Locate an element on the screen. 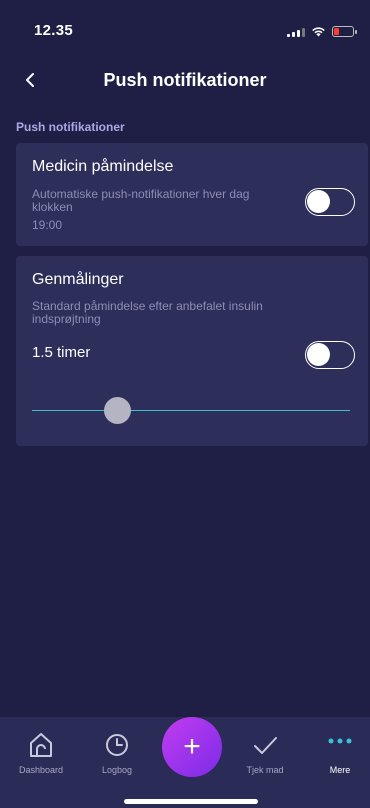 This screenshot has width=370, height=808. status-icons is located at coordinates (322, 31).